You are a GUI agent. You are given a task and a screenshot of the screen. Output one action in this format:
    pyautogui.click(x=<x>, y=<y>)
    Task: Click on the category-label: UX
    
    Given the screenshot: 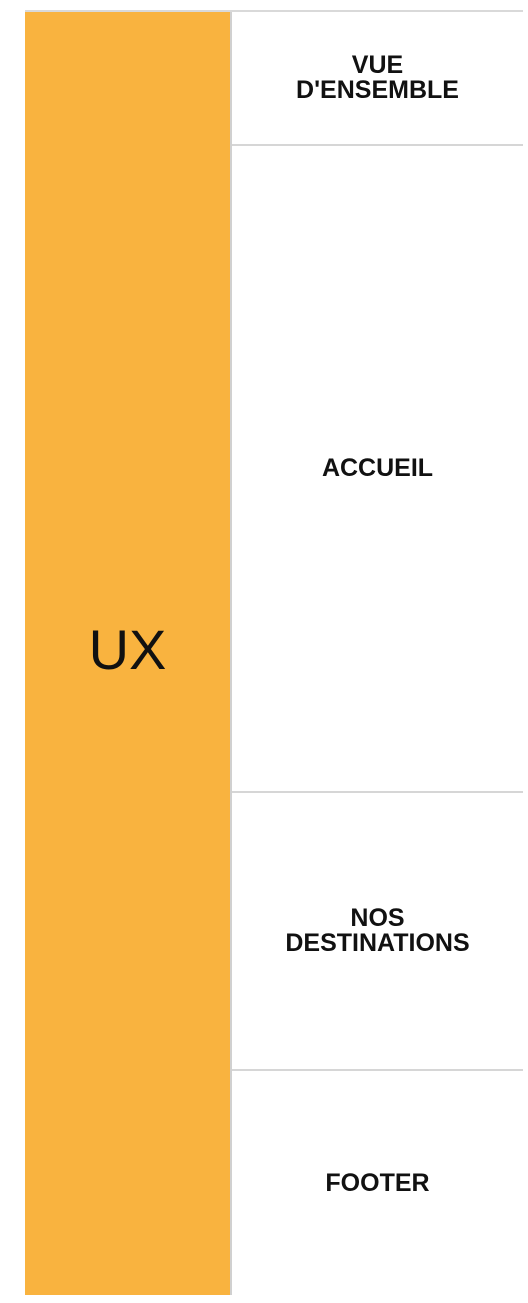 What is the action you would take?
    pyautogui.click(x=127, y=649)
    